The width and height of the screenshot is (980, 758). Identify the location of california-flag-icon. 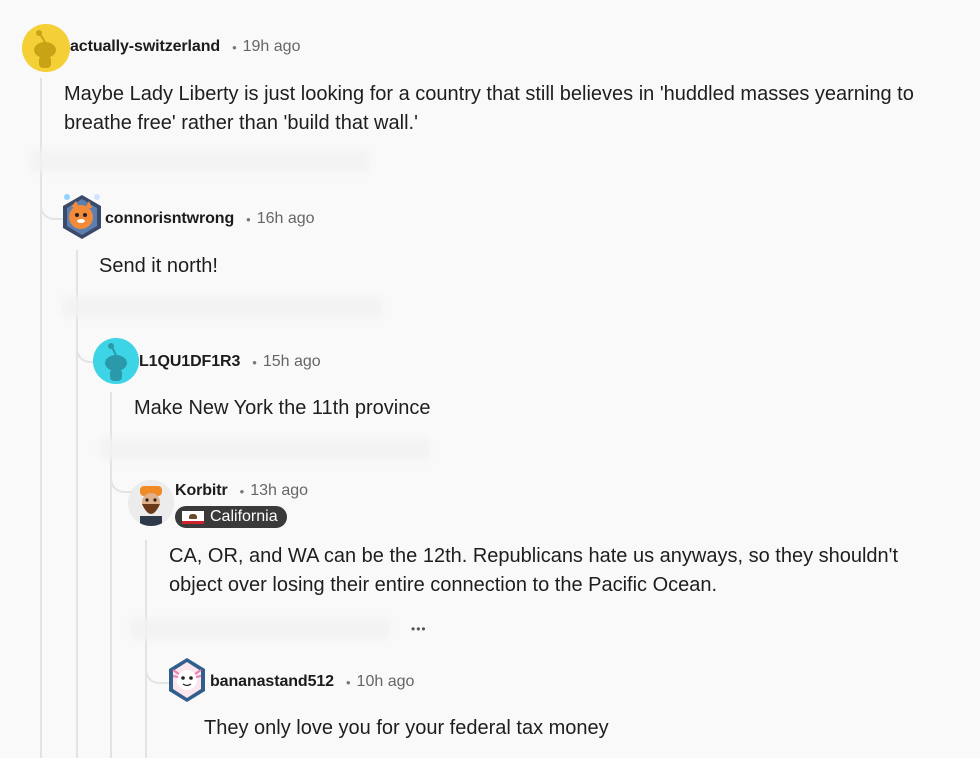
(193, 517).